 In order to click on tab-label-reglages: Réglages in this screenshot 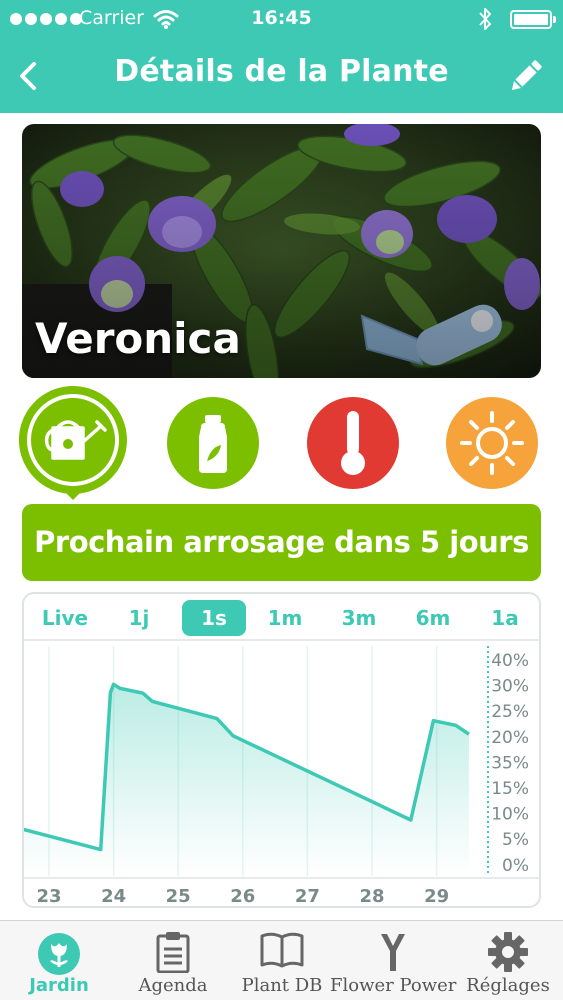, I will do `click(508, 985)`.